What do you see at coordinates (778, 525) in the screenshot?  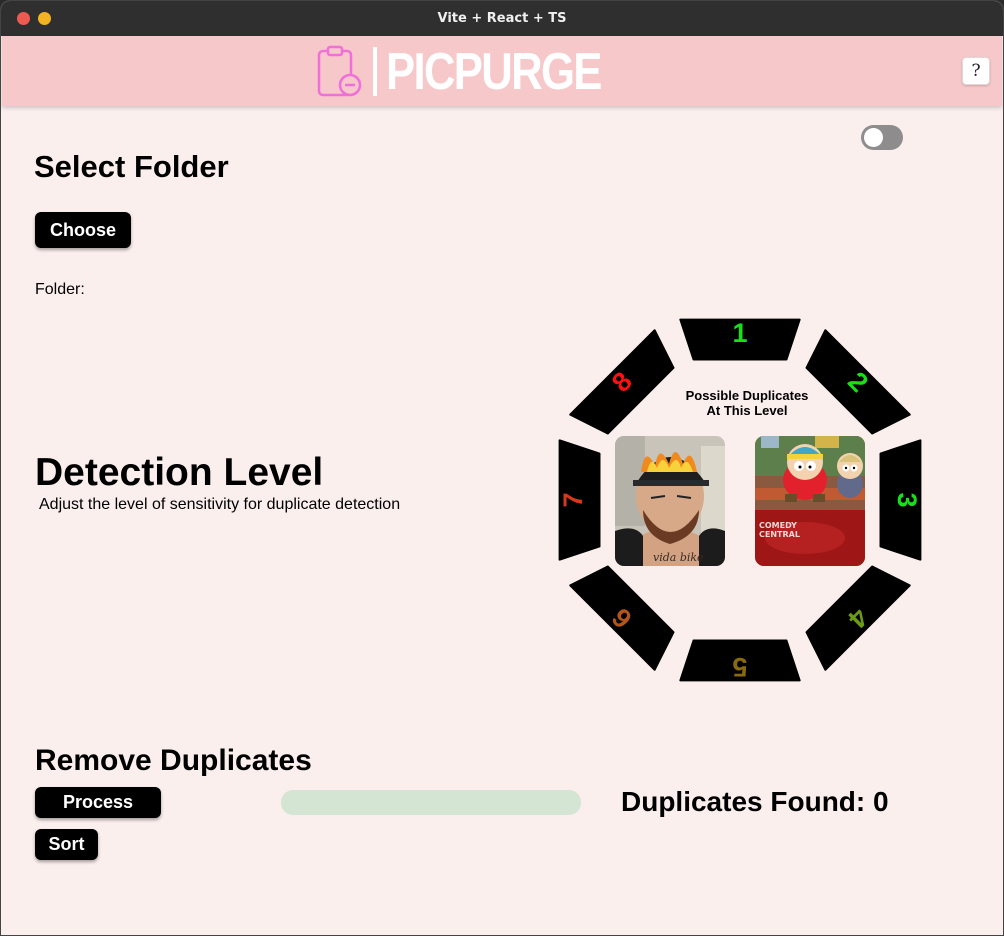 I see `svg-text: COMEDY` at bounding box center [778, 525].